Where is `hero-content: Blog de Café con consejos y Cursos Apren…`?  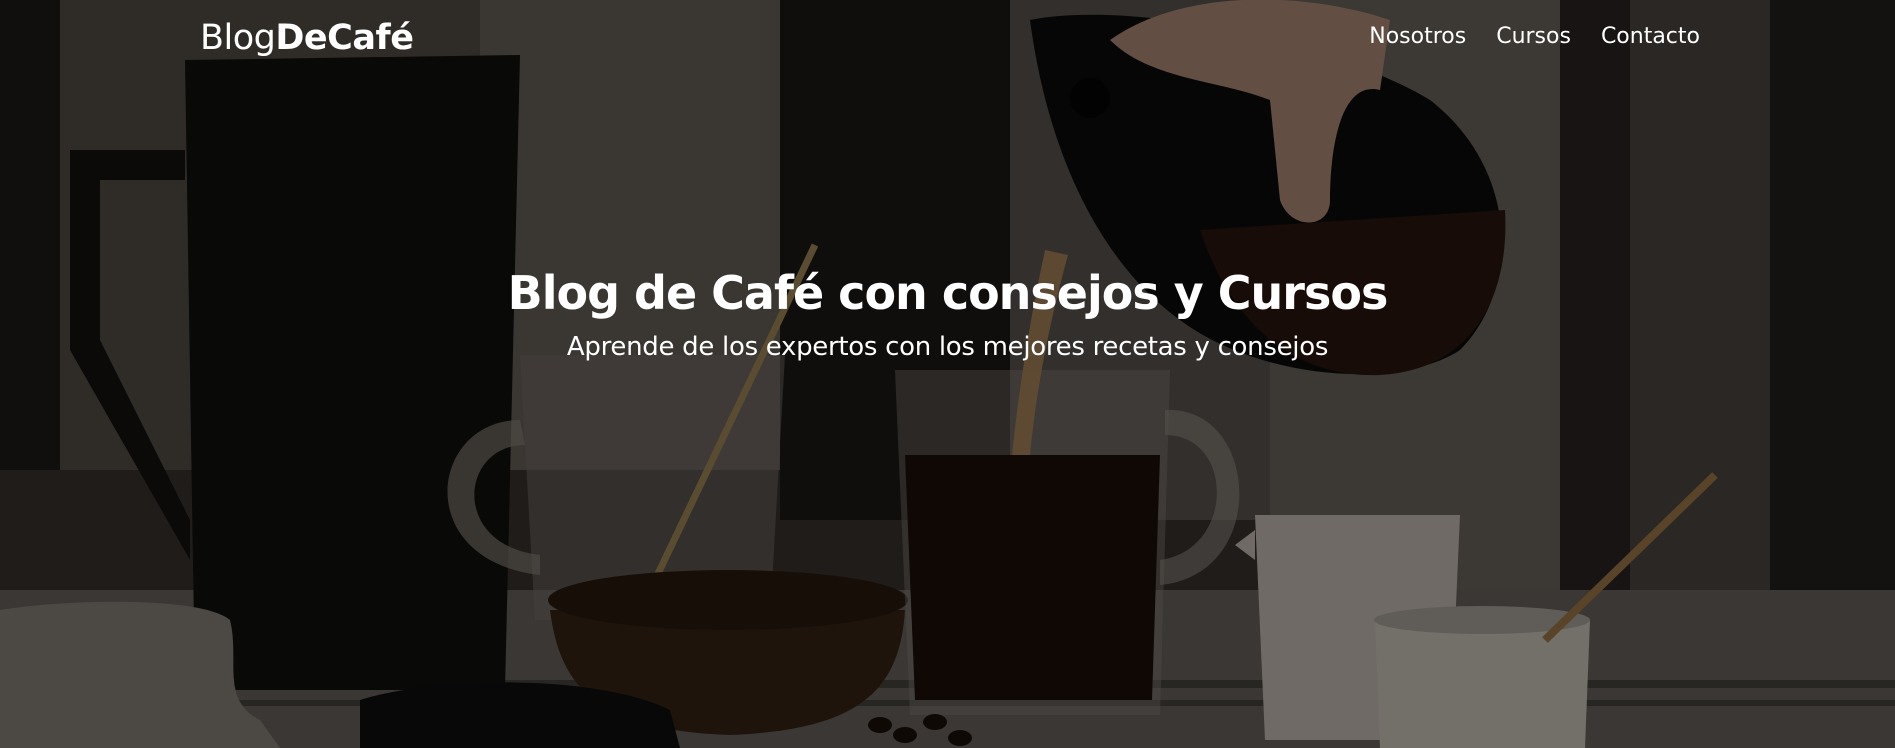 hero-content: Blog de Café con consejos y Cursos Apren… is located at coordinates (947, 314).